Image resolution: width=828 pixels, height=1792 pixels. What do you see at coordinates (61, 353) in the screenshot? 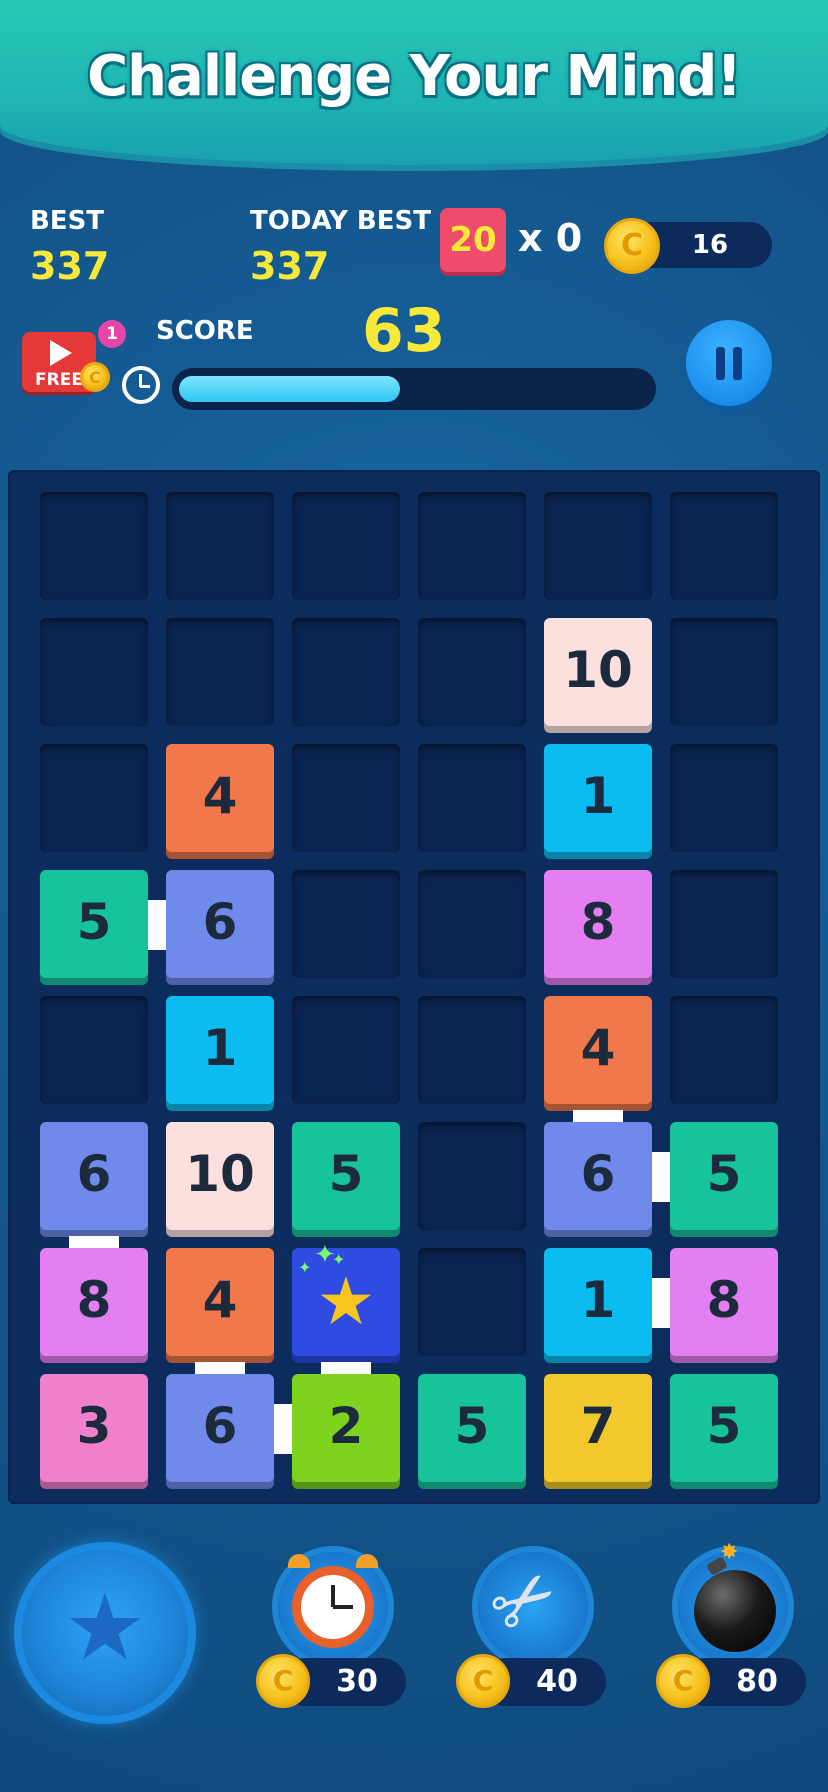
I see `play-icon` at bounding box center [61, 353].